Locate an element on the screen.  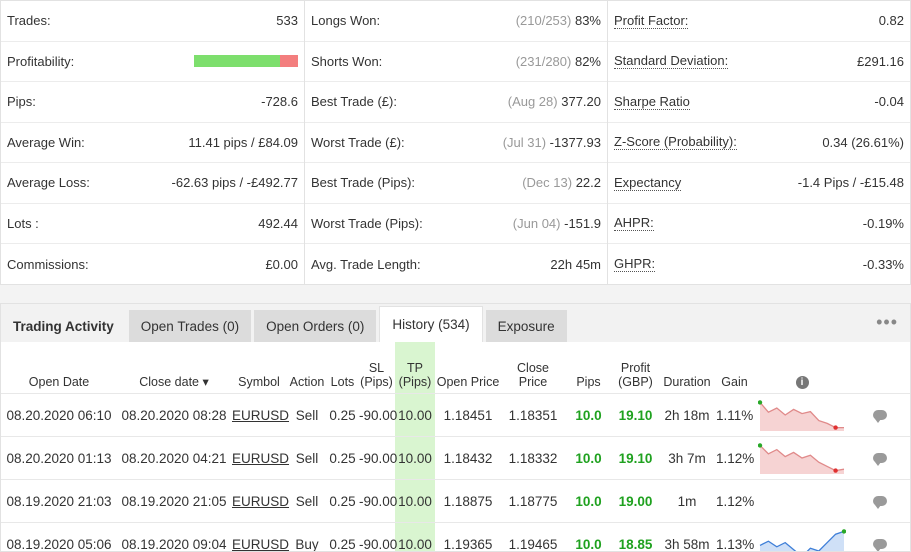
cell-close-price: 1.18332 is located at coordinates (533, 458).